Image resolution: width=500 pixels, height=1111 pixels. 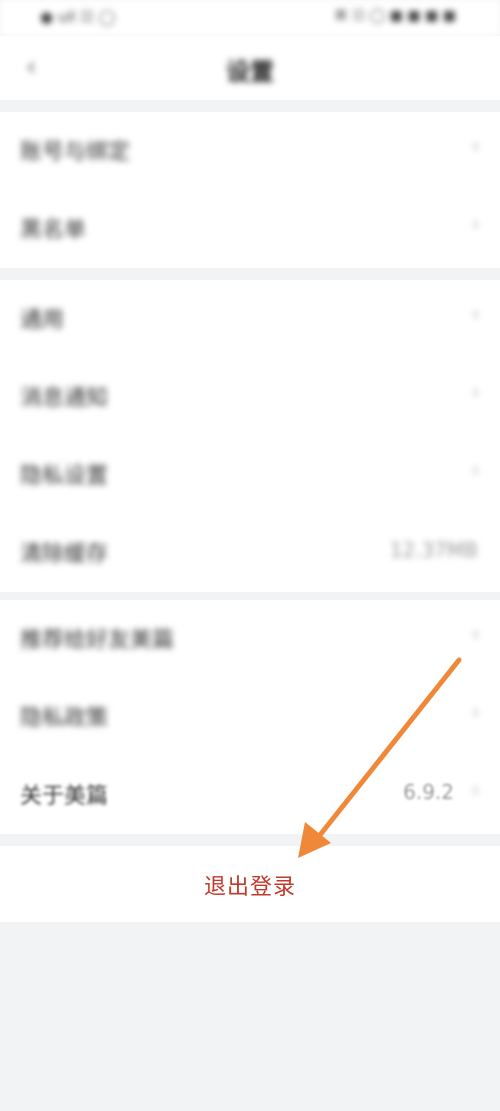 I want to click on nav-bar: ‹ 设置, so click(x=250, y=68).